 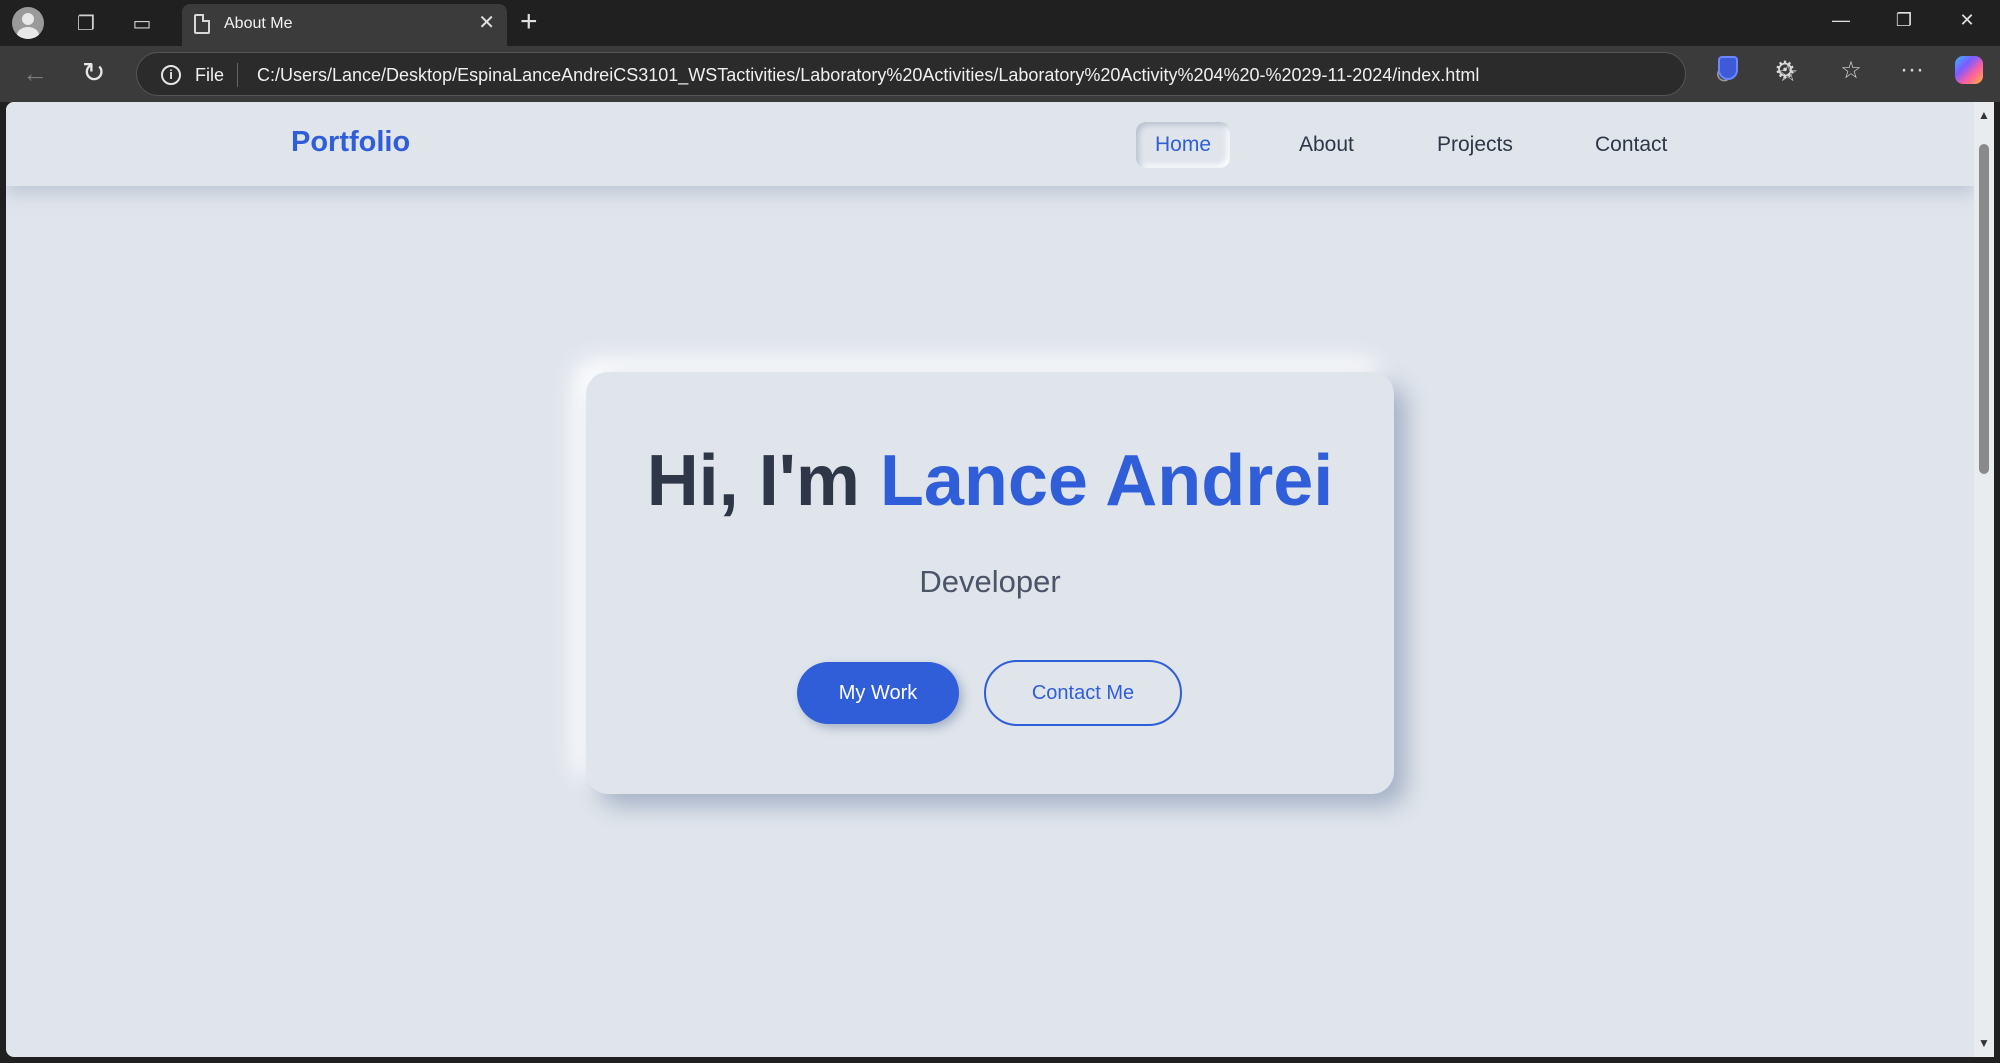 What do you see at coordinates (1326, 145) in the screenshot?
I see `nav-about: About` at bounding box center [1326, 145].